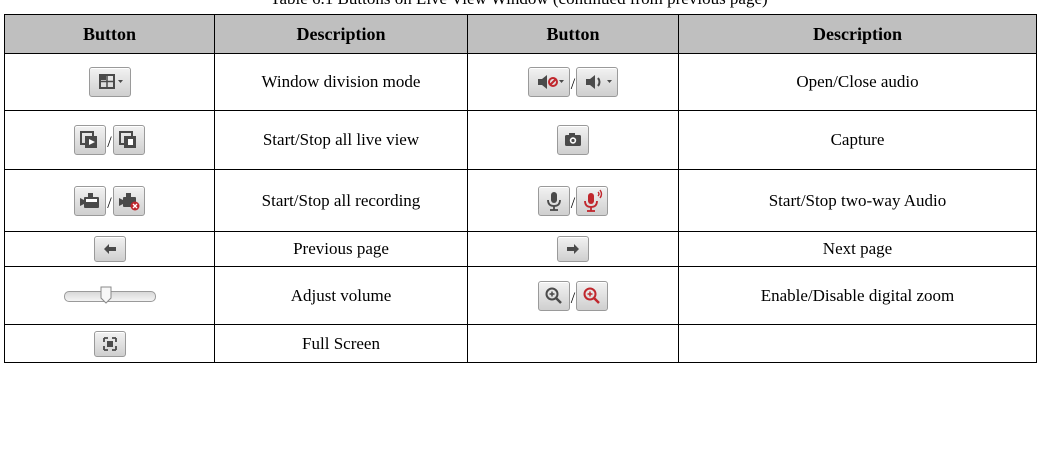 The width and height of the screenshot is (1038, 474). I want to click on camera-icon, so click(573, 140).